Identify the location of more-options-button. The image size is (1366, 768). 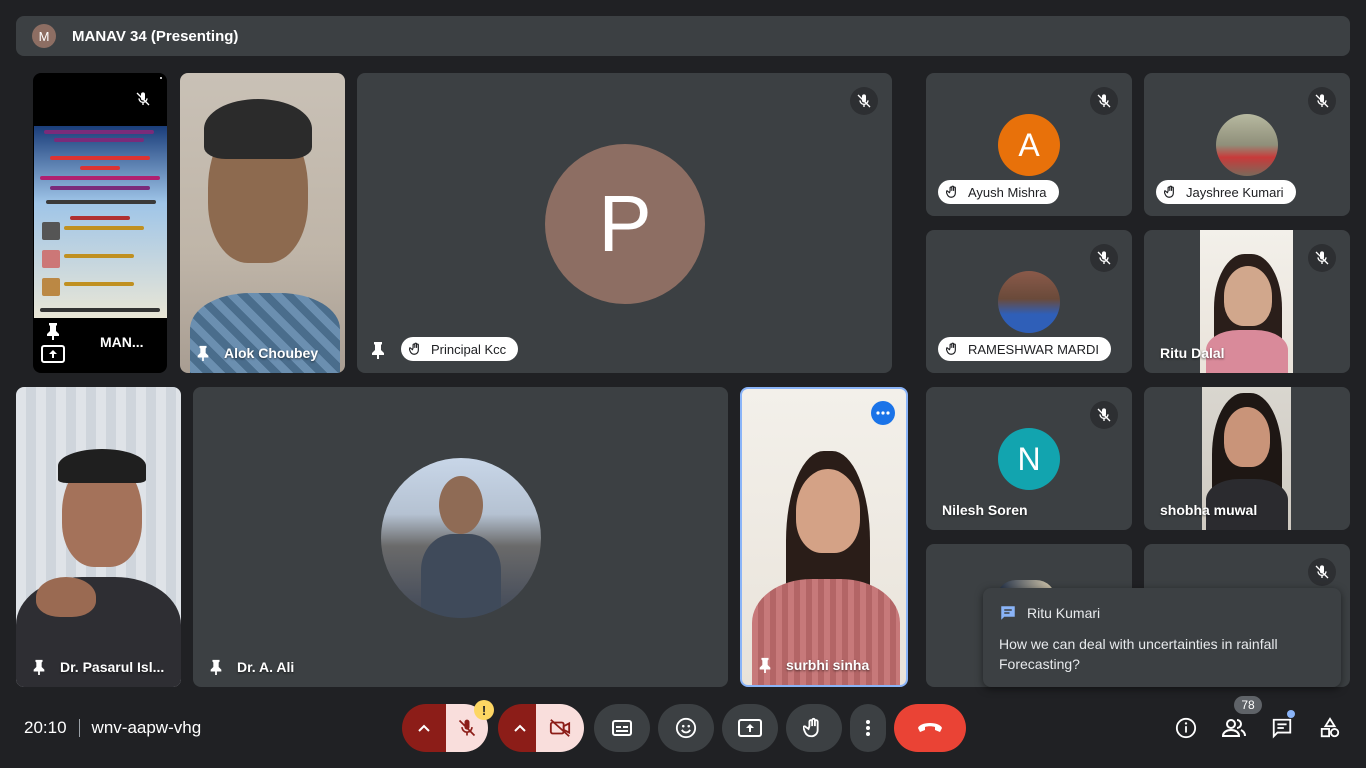
(868, 728).